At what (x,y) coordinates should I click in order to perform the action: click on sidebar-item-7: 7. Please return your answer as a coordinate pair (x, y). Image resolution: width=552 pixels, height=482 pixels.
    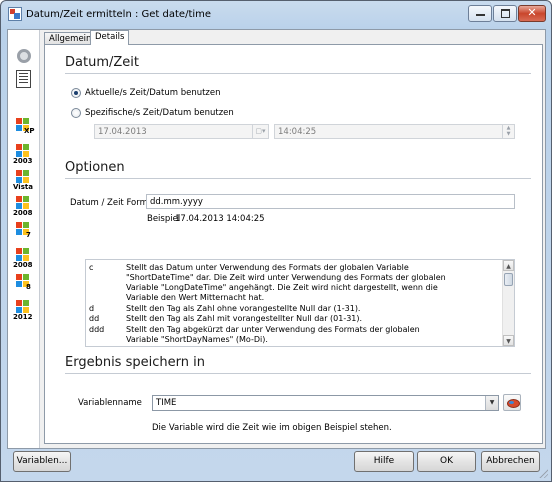
    Looking at the image, I should click on (25, 236).